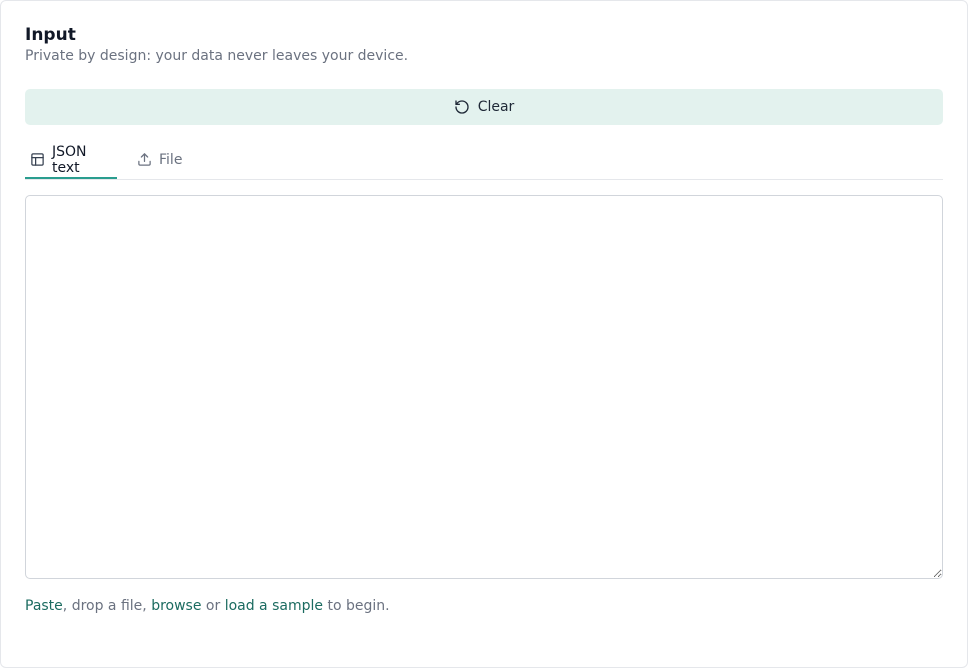  Describe the element at coordinates (274, 606) in the screenshot. I see `load-sample-link: load a sample` at that location.